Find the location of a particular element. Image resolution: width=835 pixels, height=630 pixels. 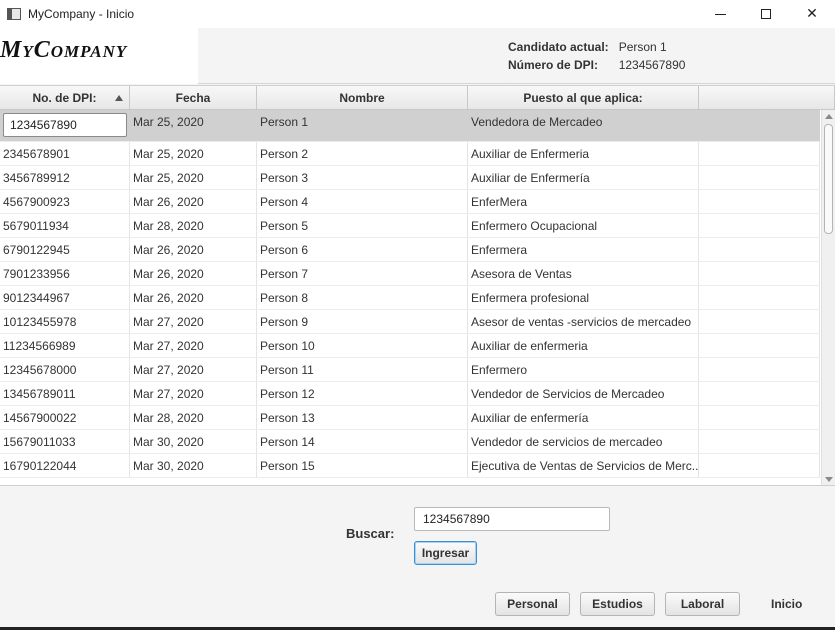

vertical-scrollbar is located at coordinates (828, 297).